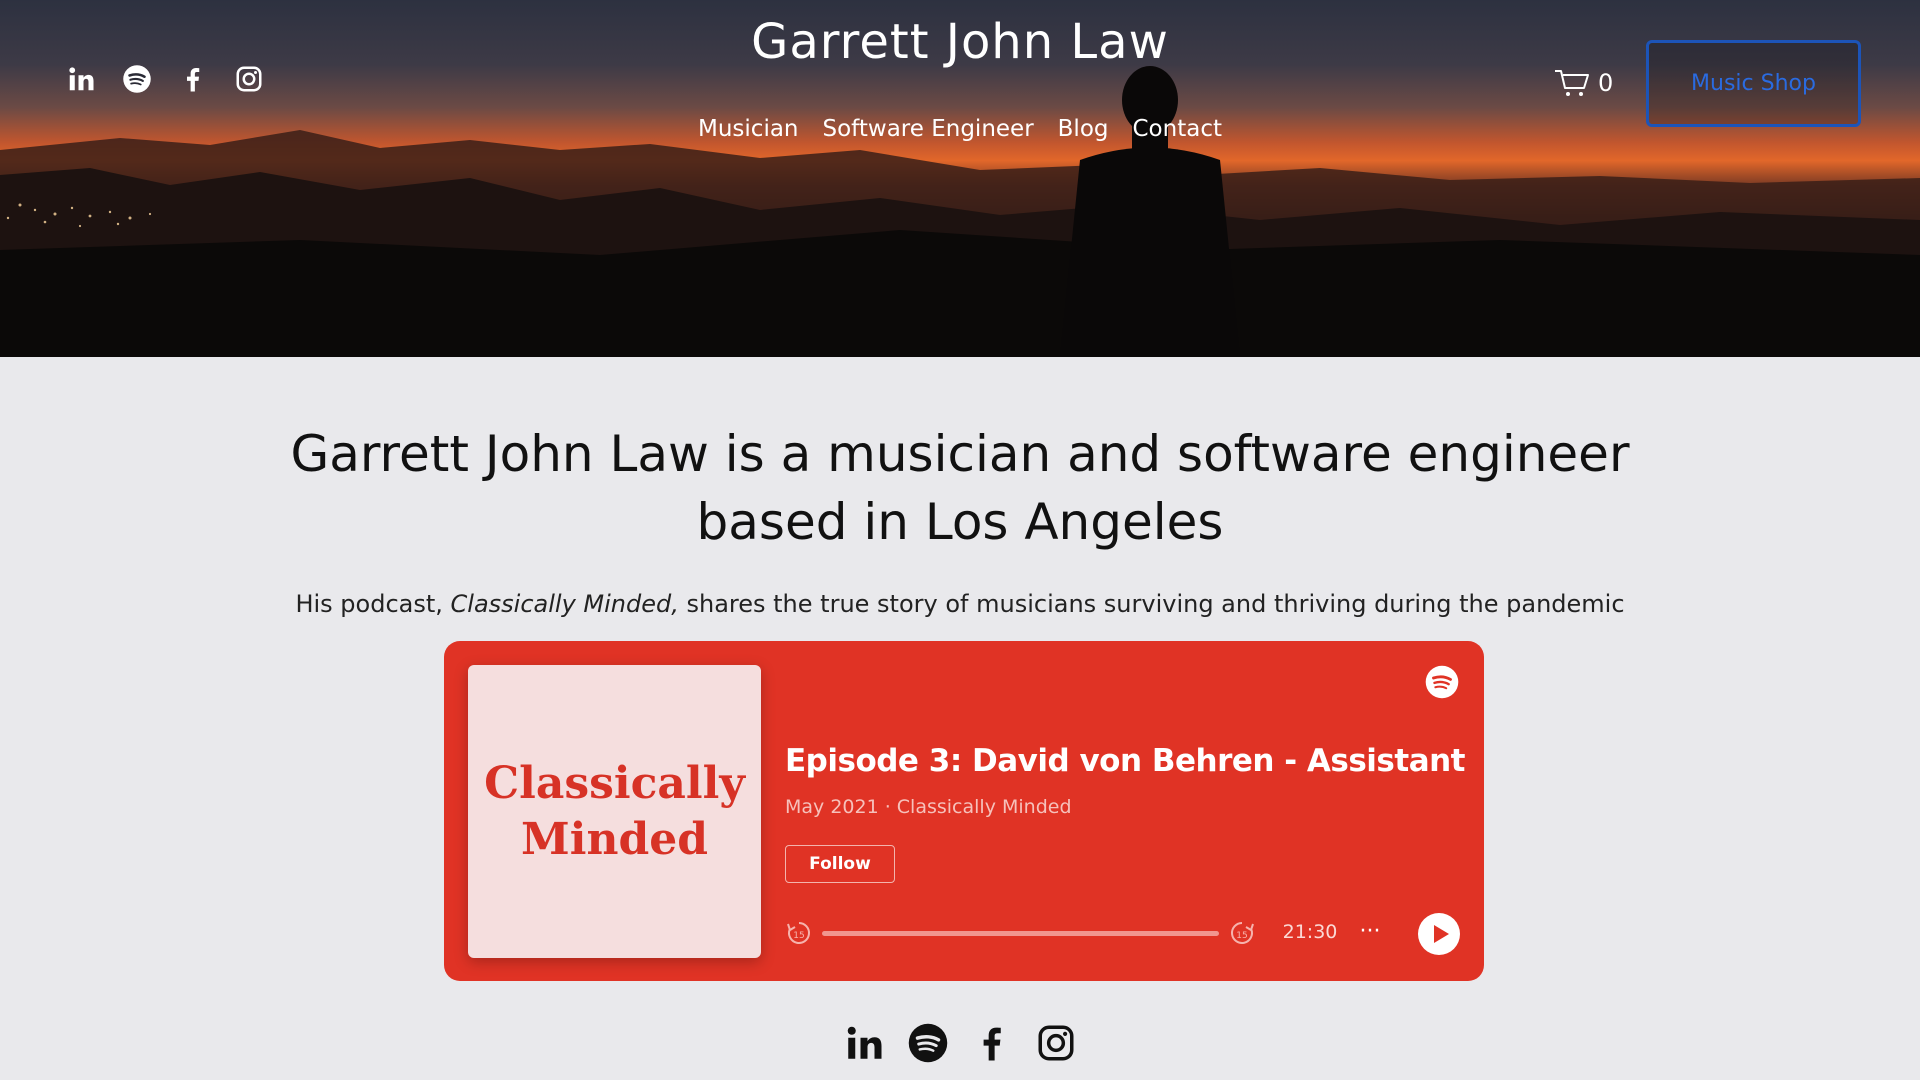  I want to click on episode-meta: May 2021 · Classically Minded, so click(928, 807).